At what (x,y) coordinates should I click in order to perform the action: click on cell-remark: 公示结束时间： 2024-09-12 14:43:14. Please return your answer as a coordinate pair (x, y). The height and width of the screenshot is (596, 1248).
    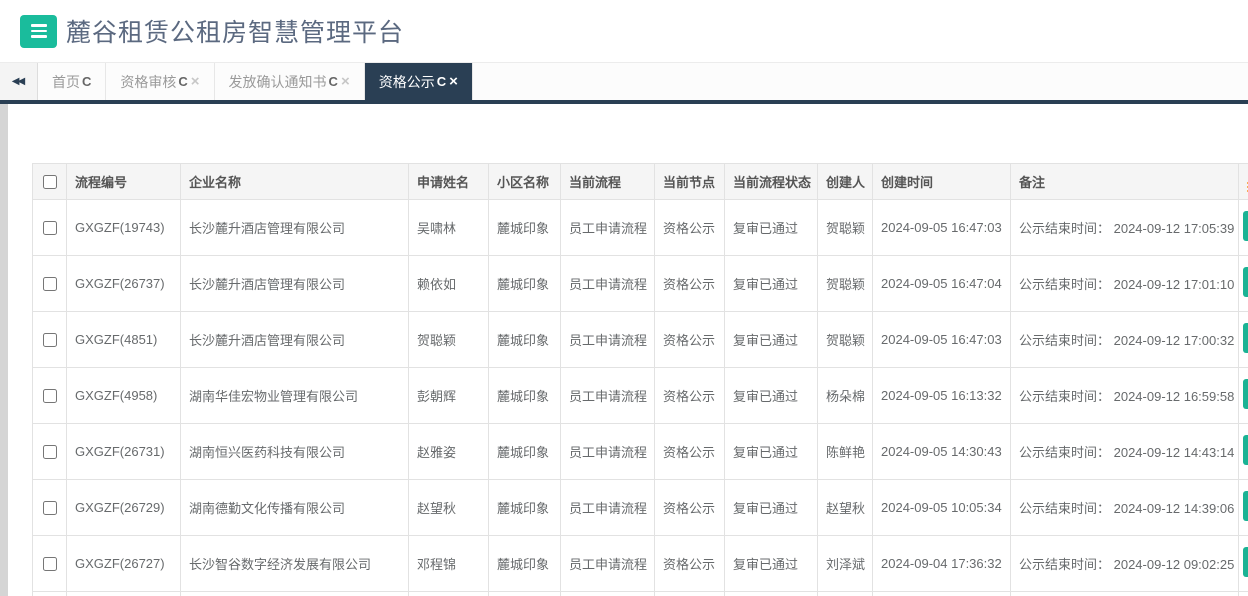
    Looking at the image, I should click on (1124, 451).